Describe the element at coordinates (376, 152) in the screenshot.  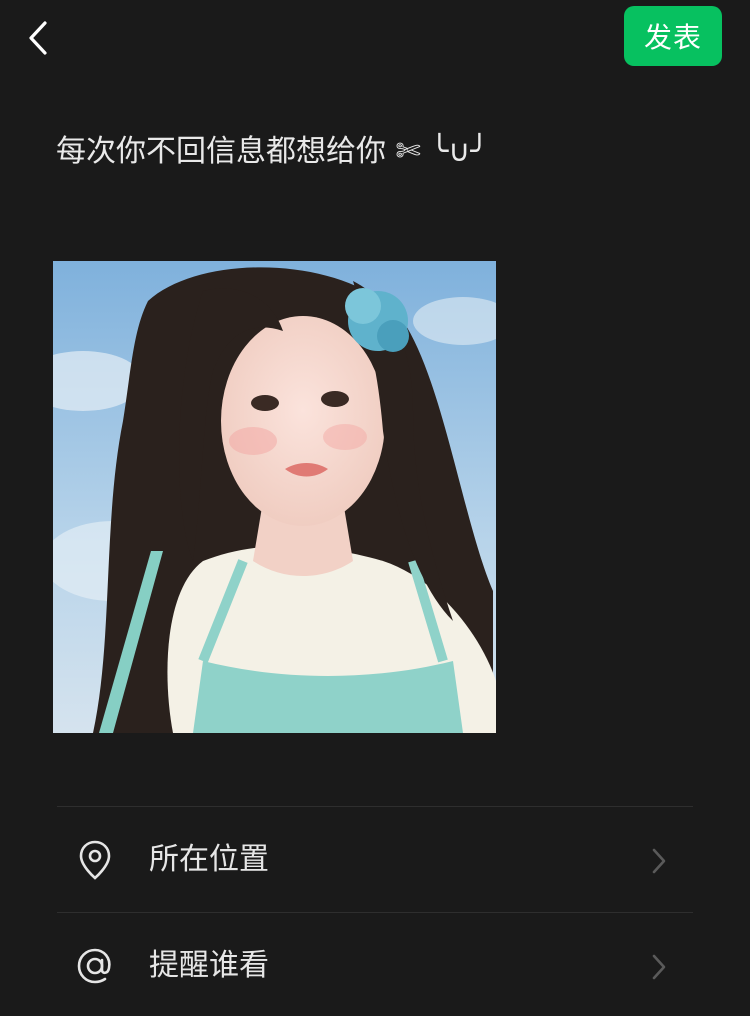
I see `post-text: 每次你不回信息都想给你 ✄ ╰∪╯` at that location.